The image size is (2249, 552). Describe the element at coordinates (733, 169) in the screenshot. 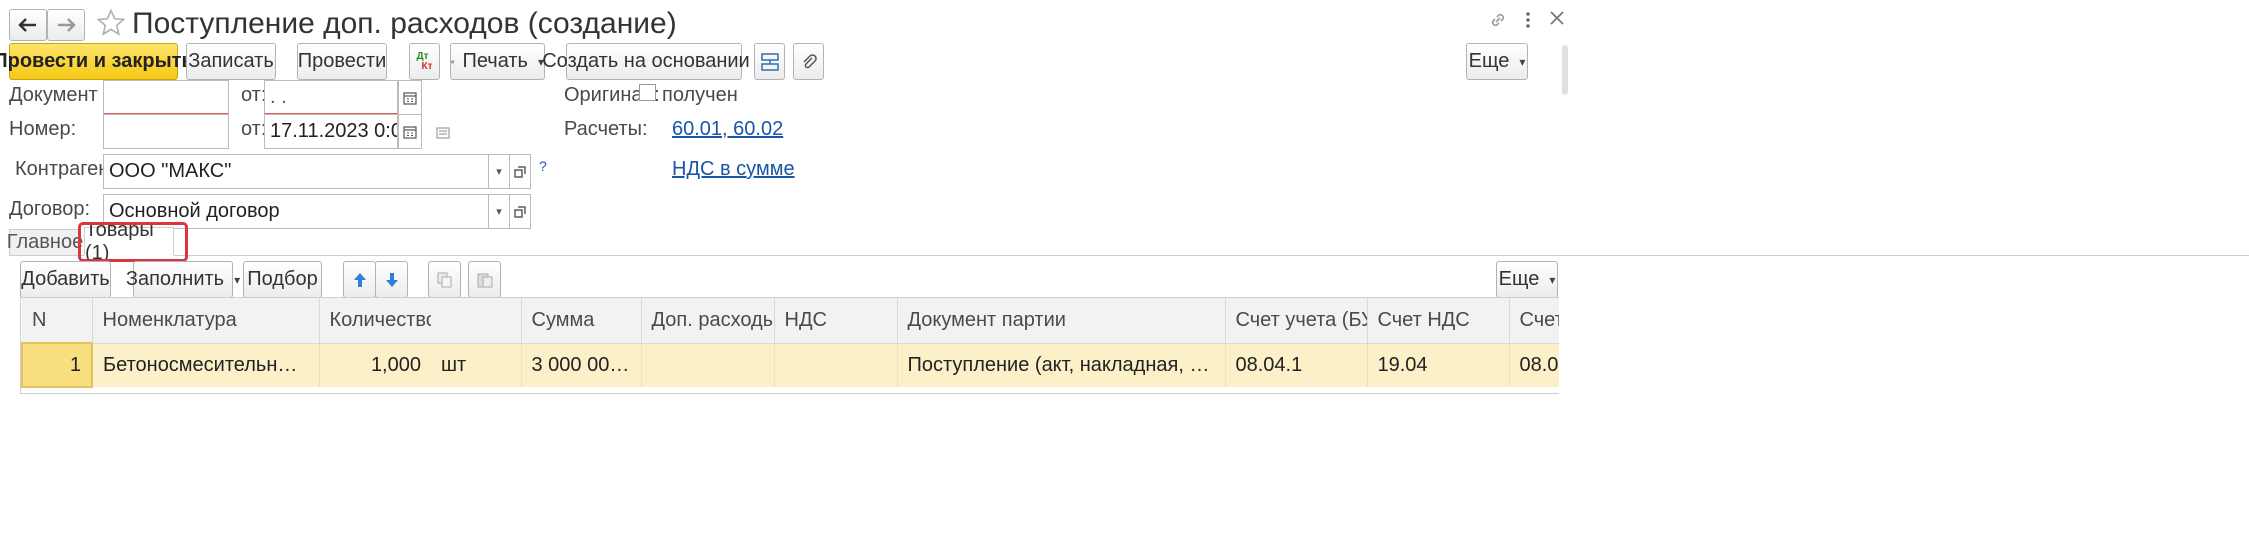

I see `vat-in-sum-link: НДС в сумме` at that location.